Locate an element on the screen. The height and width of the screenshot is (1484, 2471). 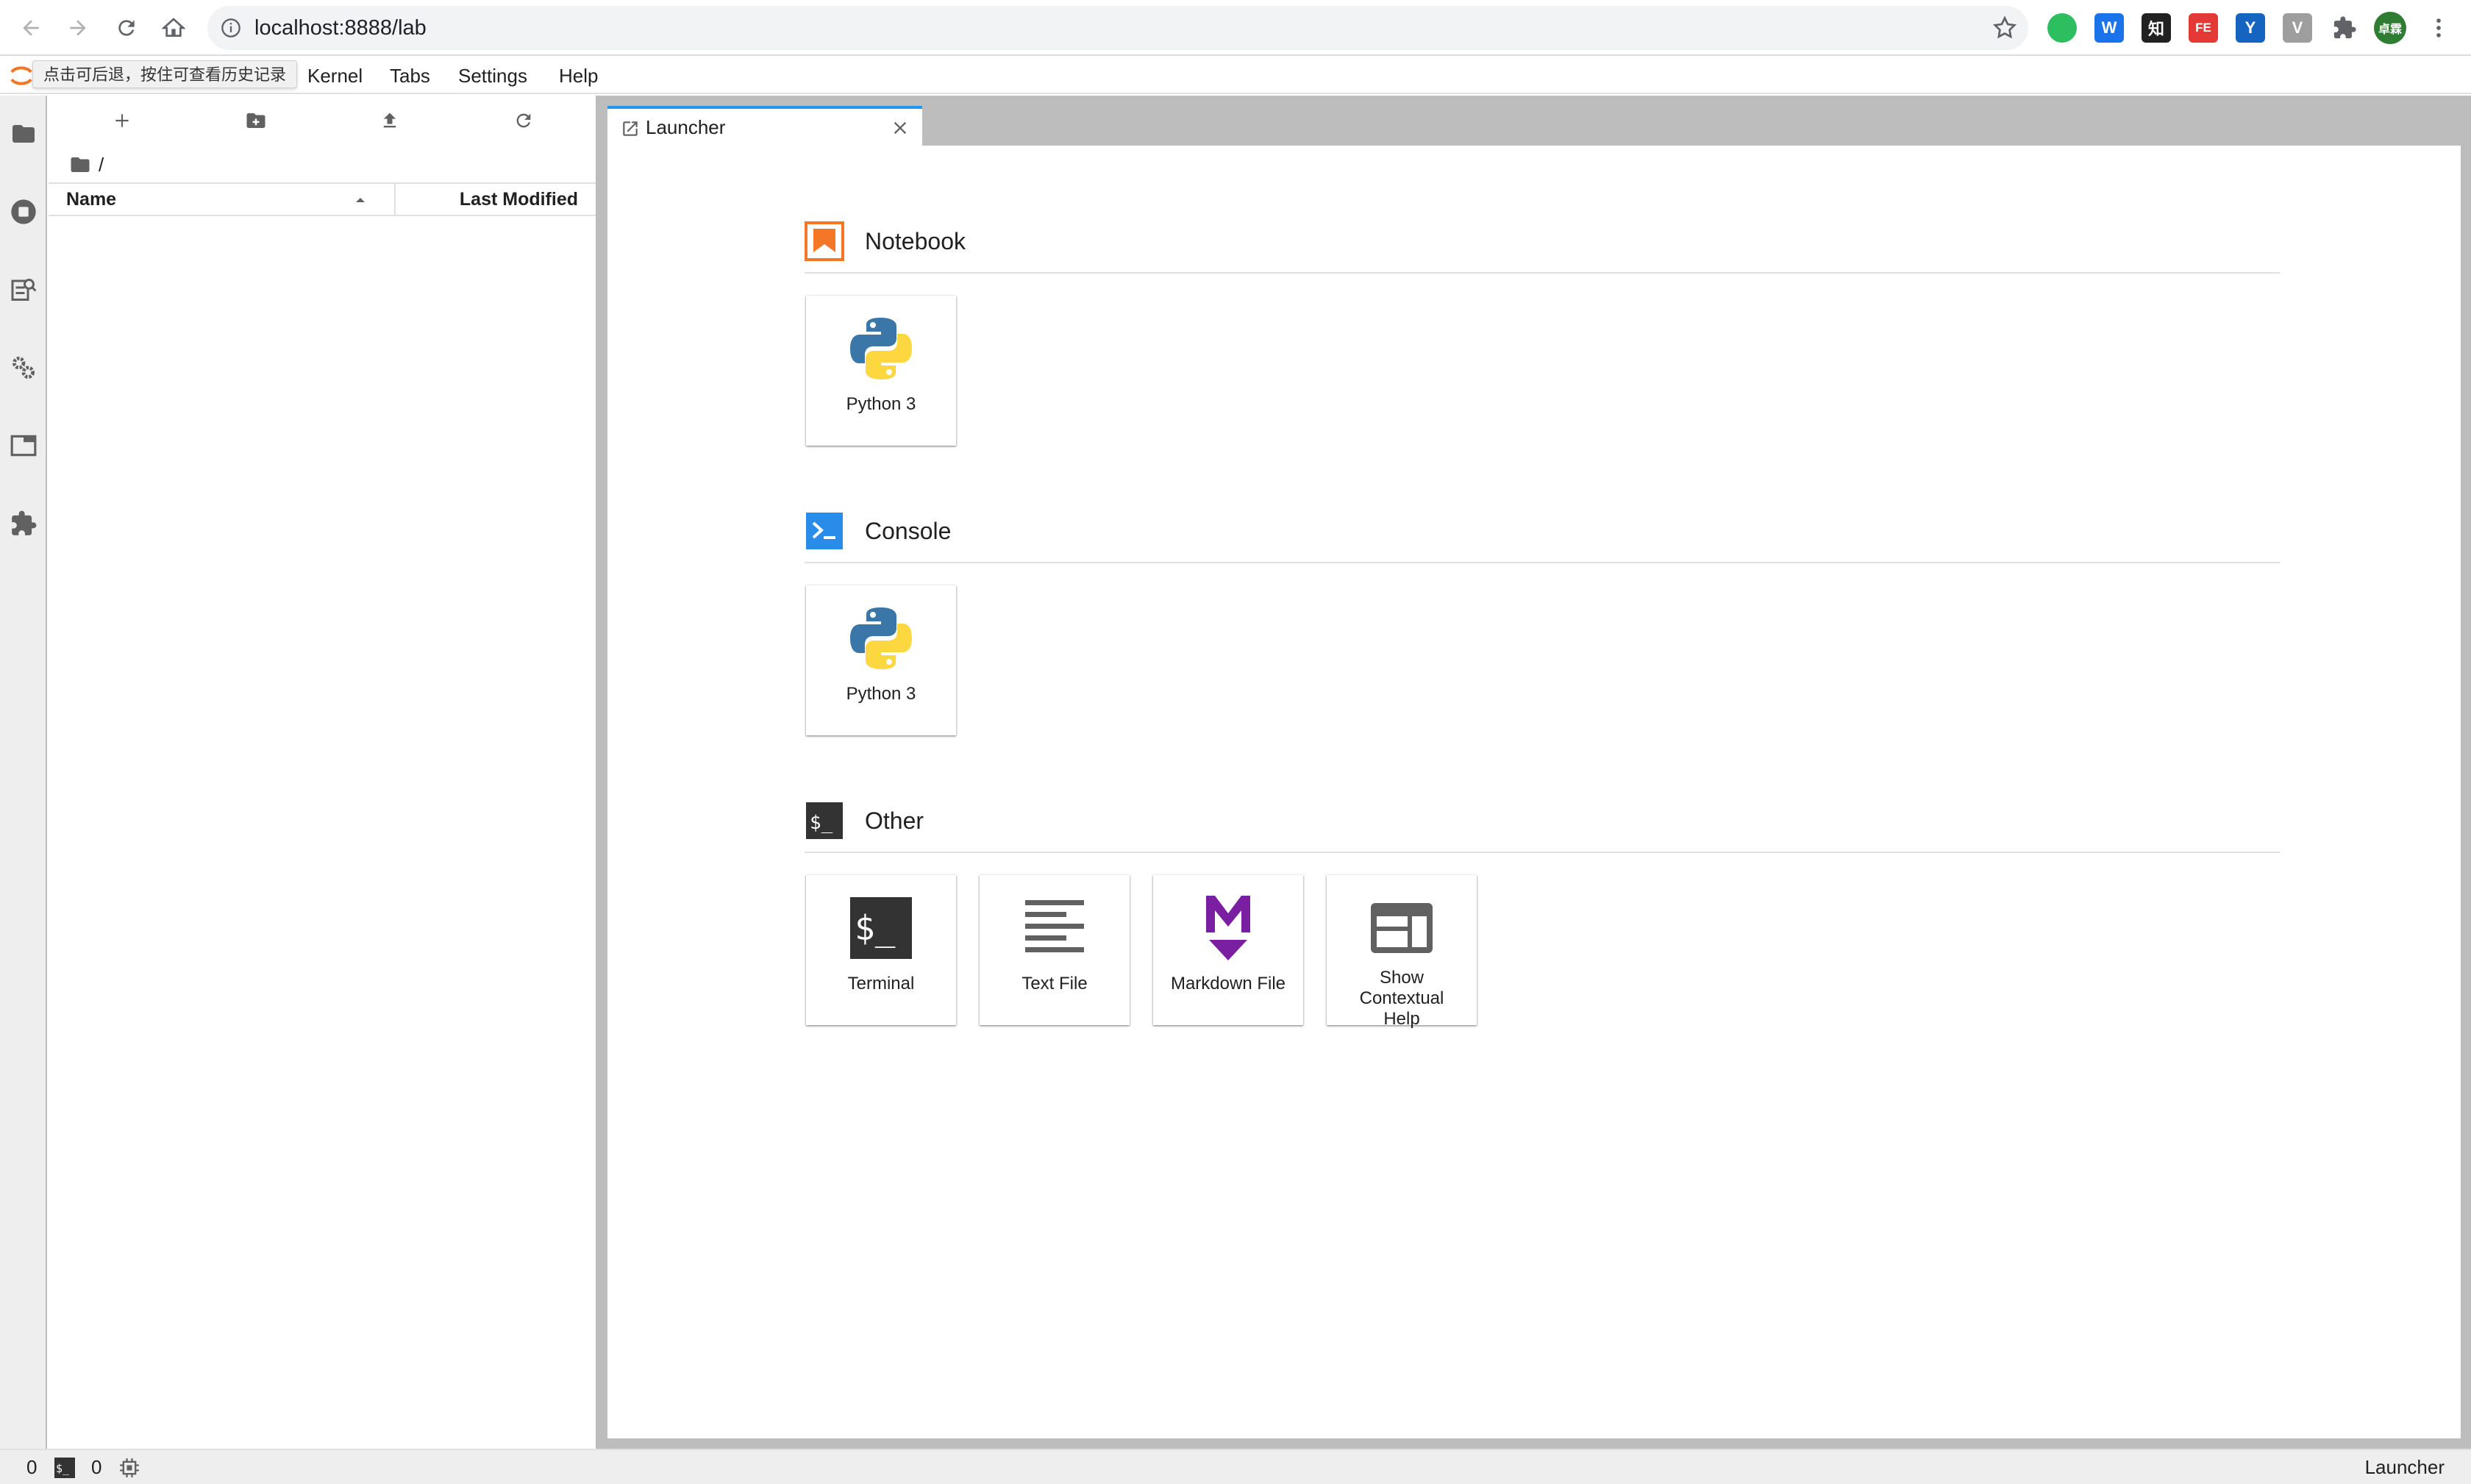
arrow-right-icon is located at coordinates (78, 28).